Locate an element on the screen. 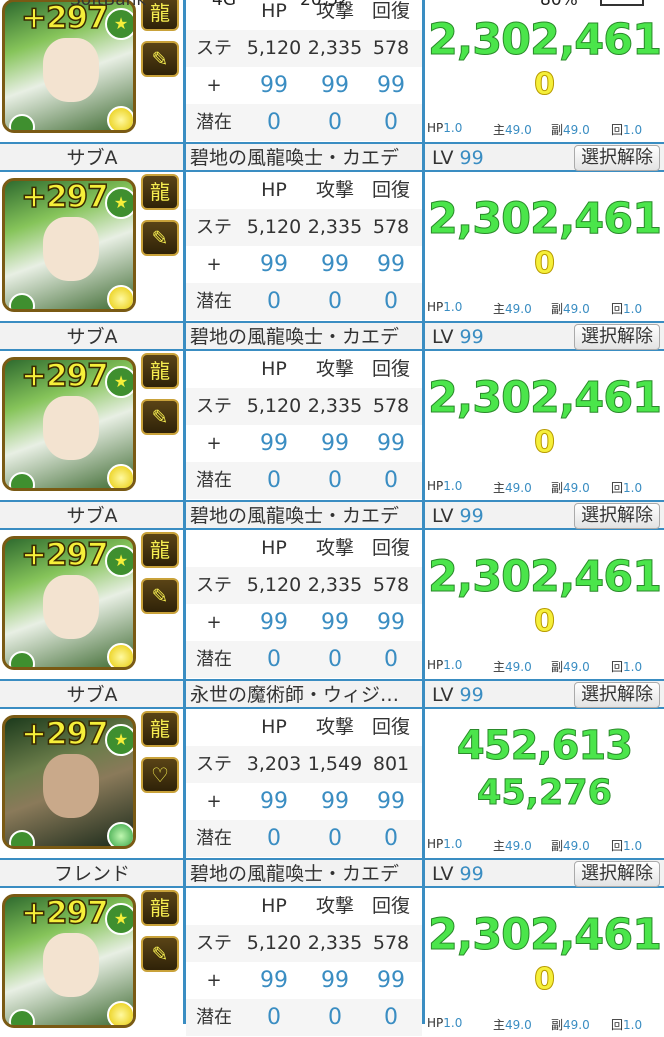 The width and height of the screenshot is (664, 1037). stat-hp: 3,203 is located at coordinates (274, 764).